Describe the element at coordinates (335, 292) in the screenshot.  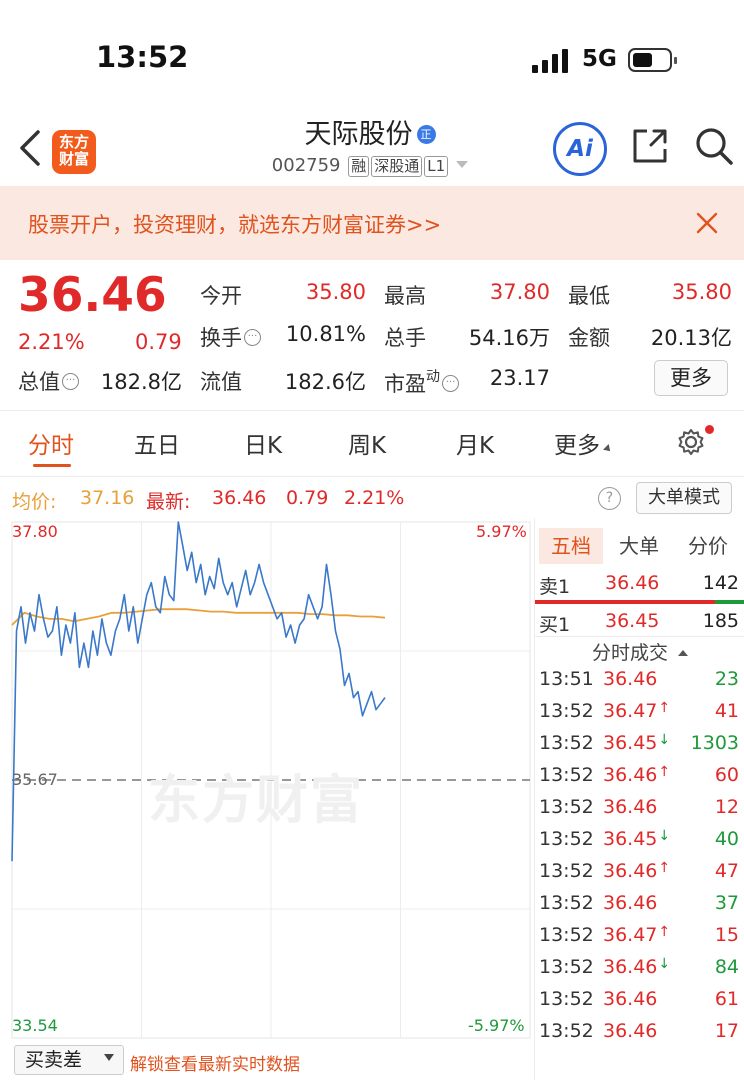
I see `open-value: 35.80` at that location.